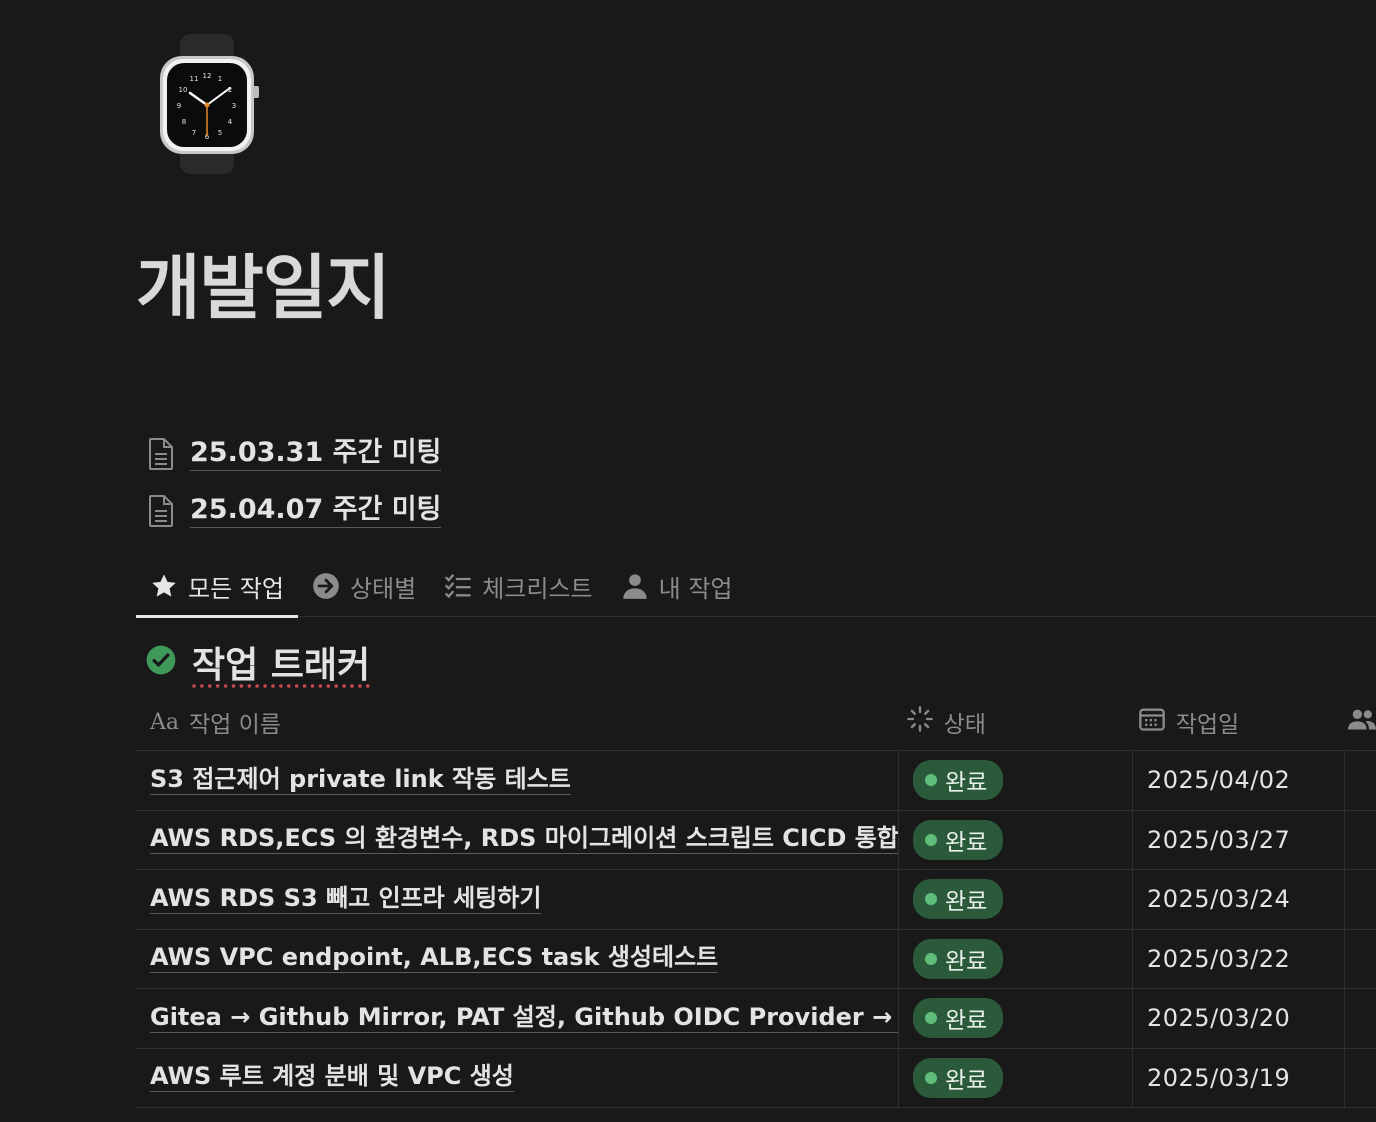 This screenshot has width=1376, height=1122. I want to click on arrow-circle-icon, so click(326, 586).